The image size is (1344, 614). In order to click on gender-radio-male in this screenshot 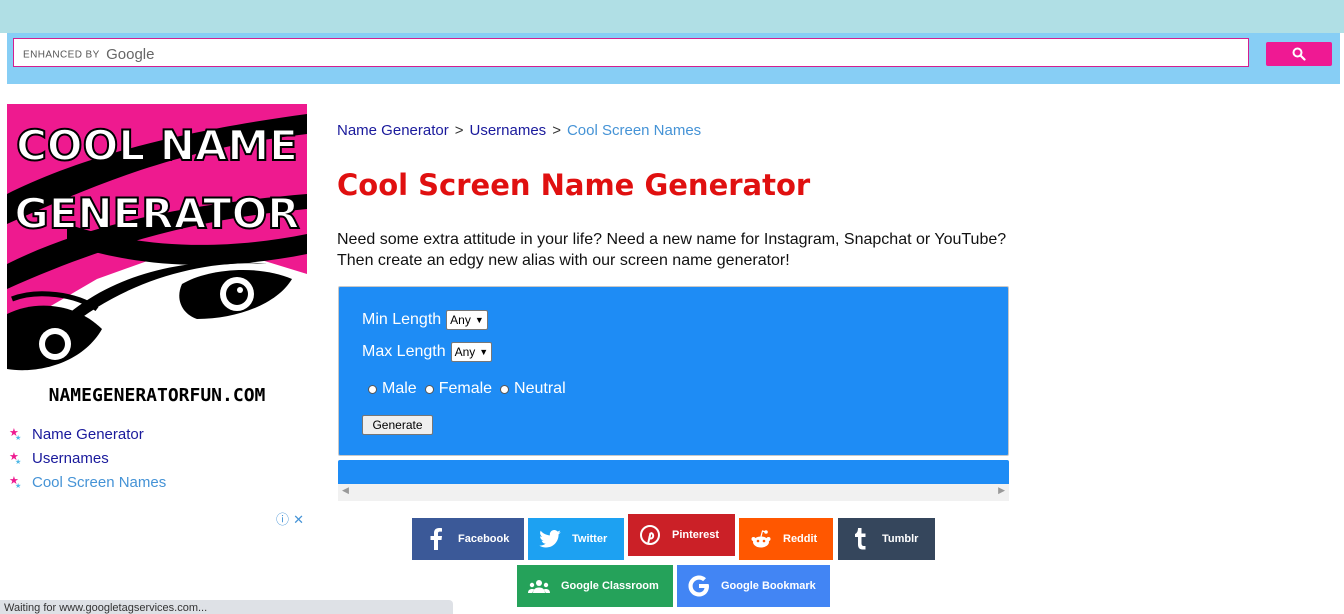, I will do `click(372, 389)`.